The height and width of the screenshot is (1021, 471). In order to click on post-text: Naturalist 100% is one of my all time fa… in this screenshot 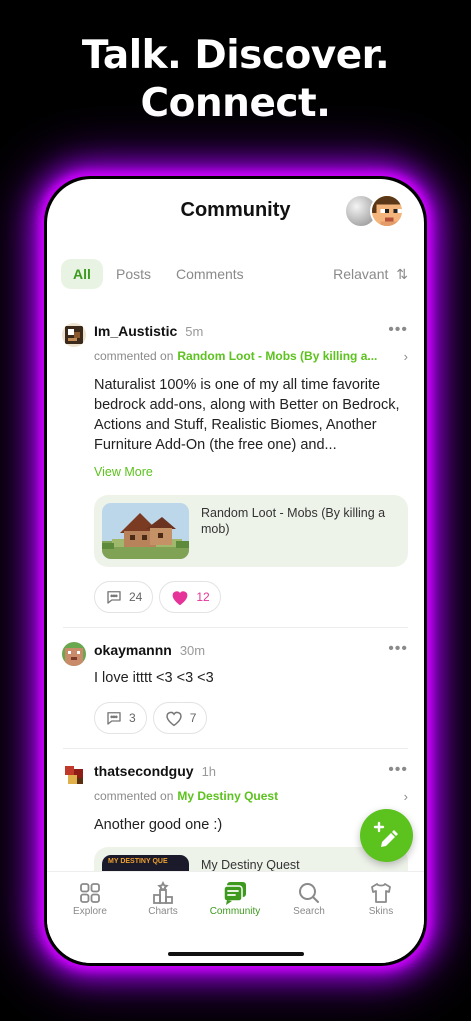, I will do `click(247, 415)`.